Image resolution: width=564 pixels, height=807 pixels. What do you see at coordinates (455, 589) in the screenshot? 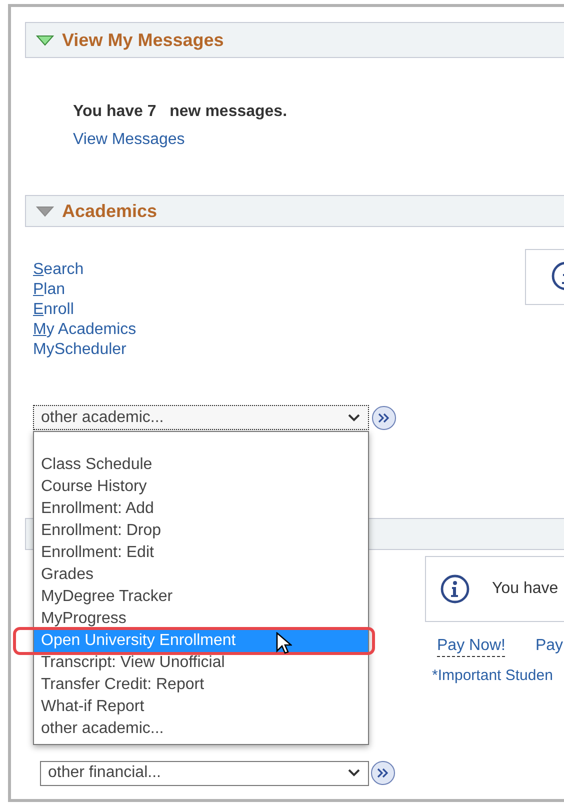
I see `info-icon` at bounding box center [455, 589].